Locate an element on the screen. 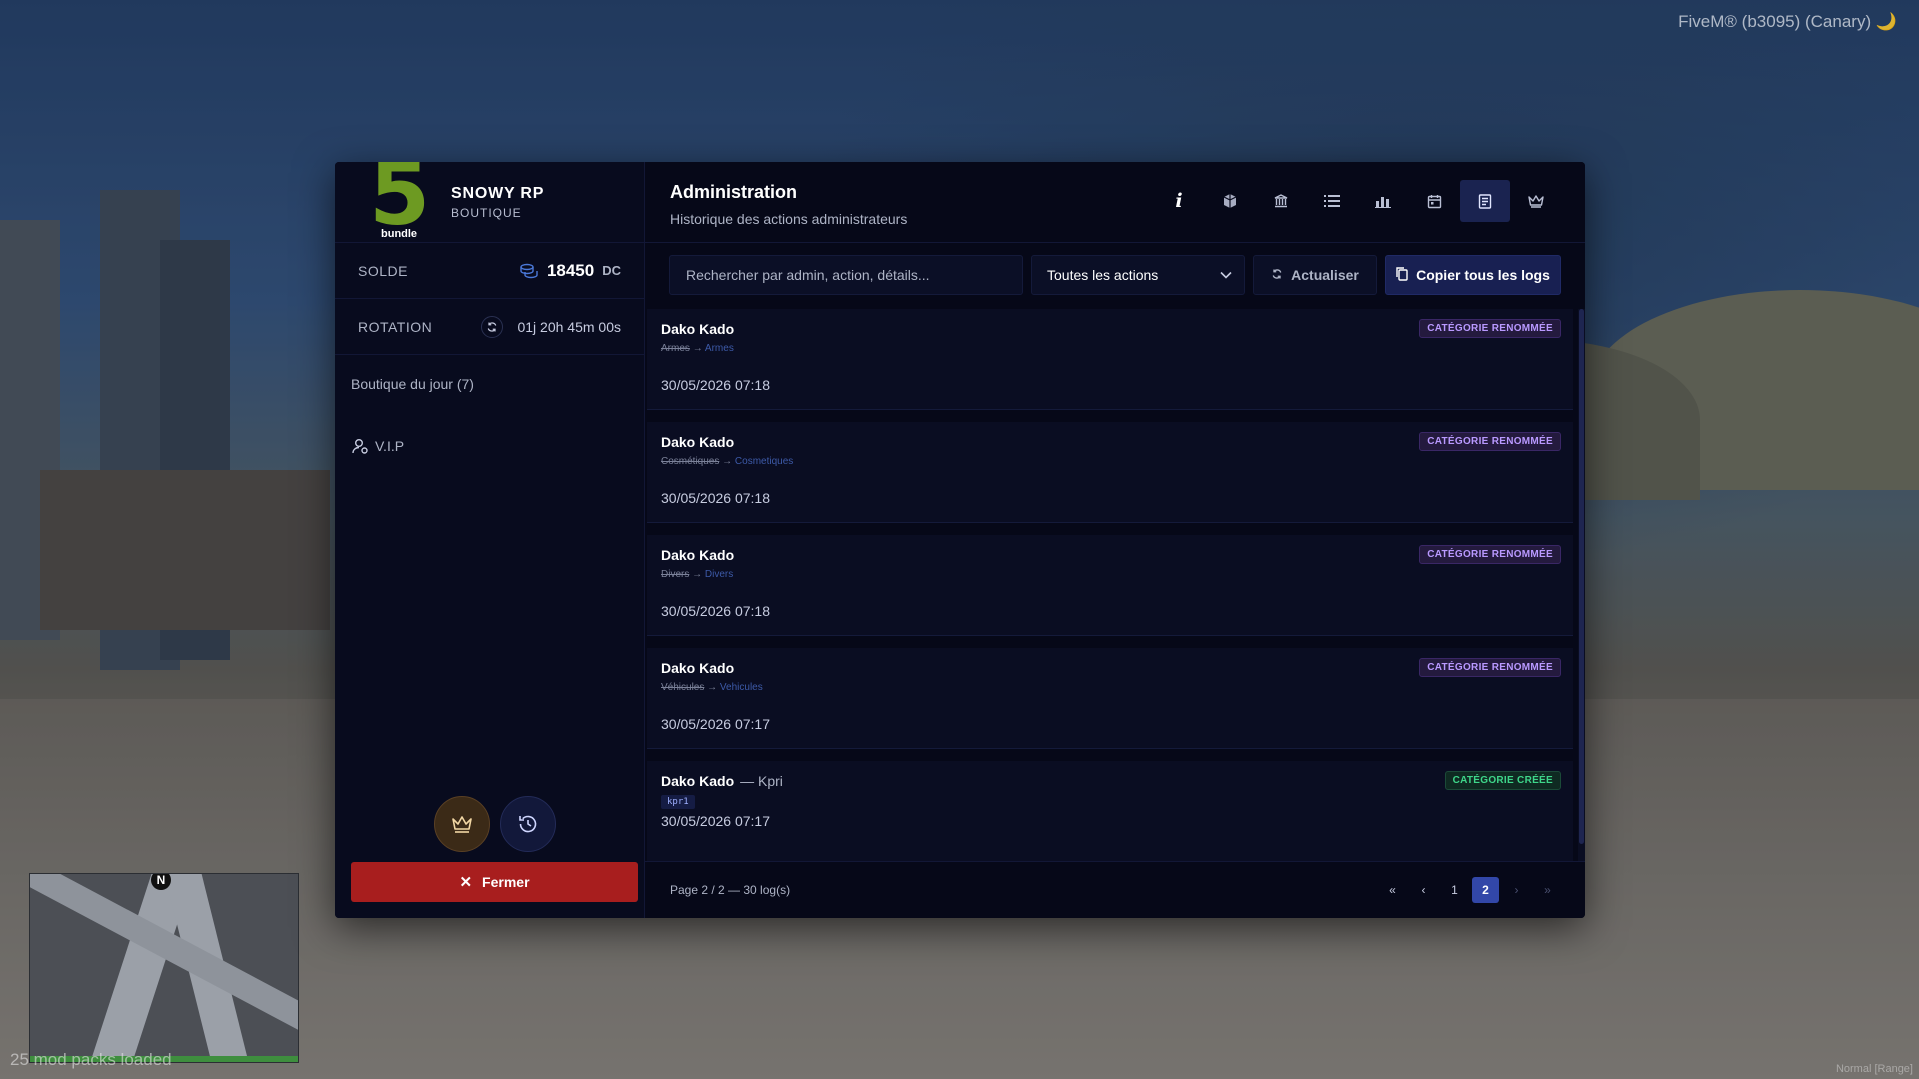 The height and width of the screenshot is (1079, 1919). brand-subtitle: BOUTIQUE is located at coordinates (486, 212).